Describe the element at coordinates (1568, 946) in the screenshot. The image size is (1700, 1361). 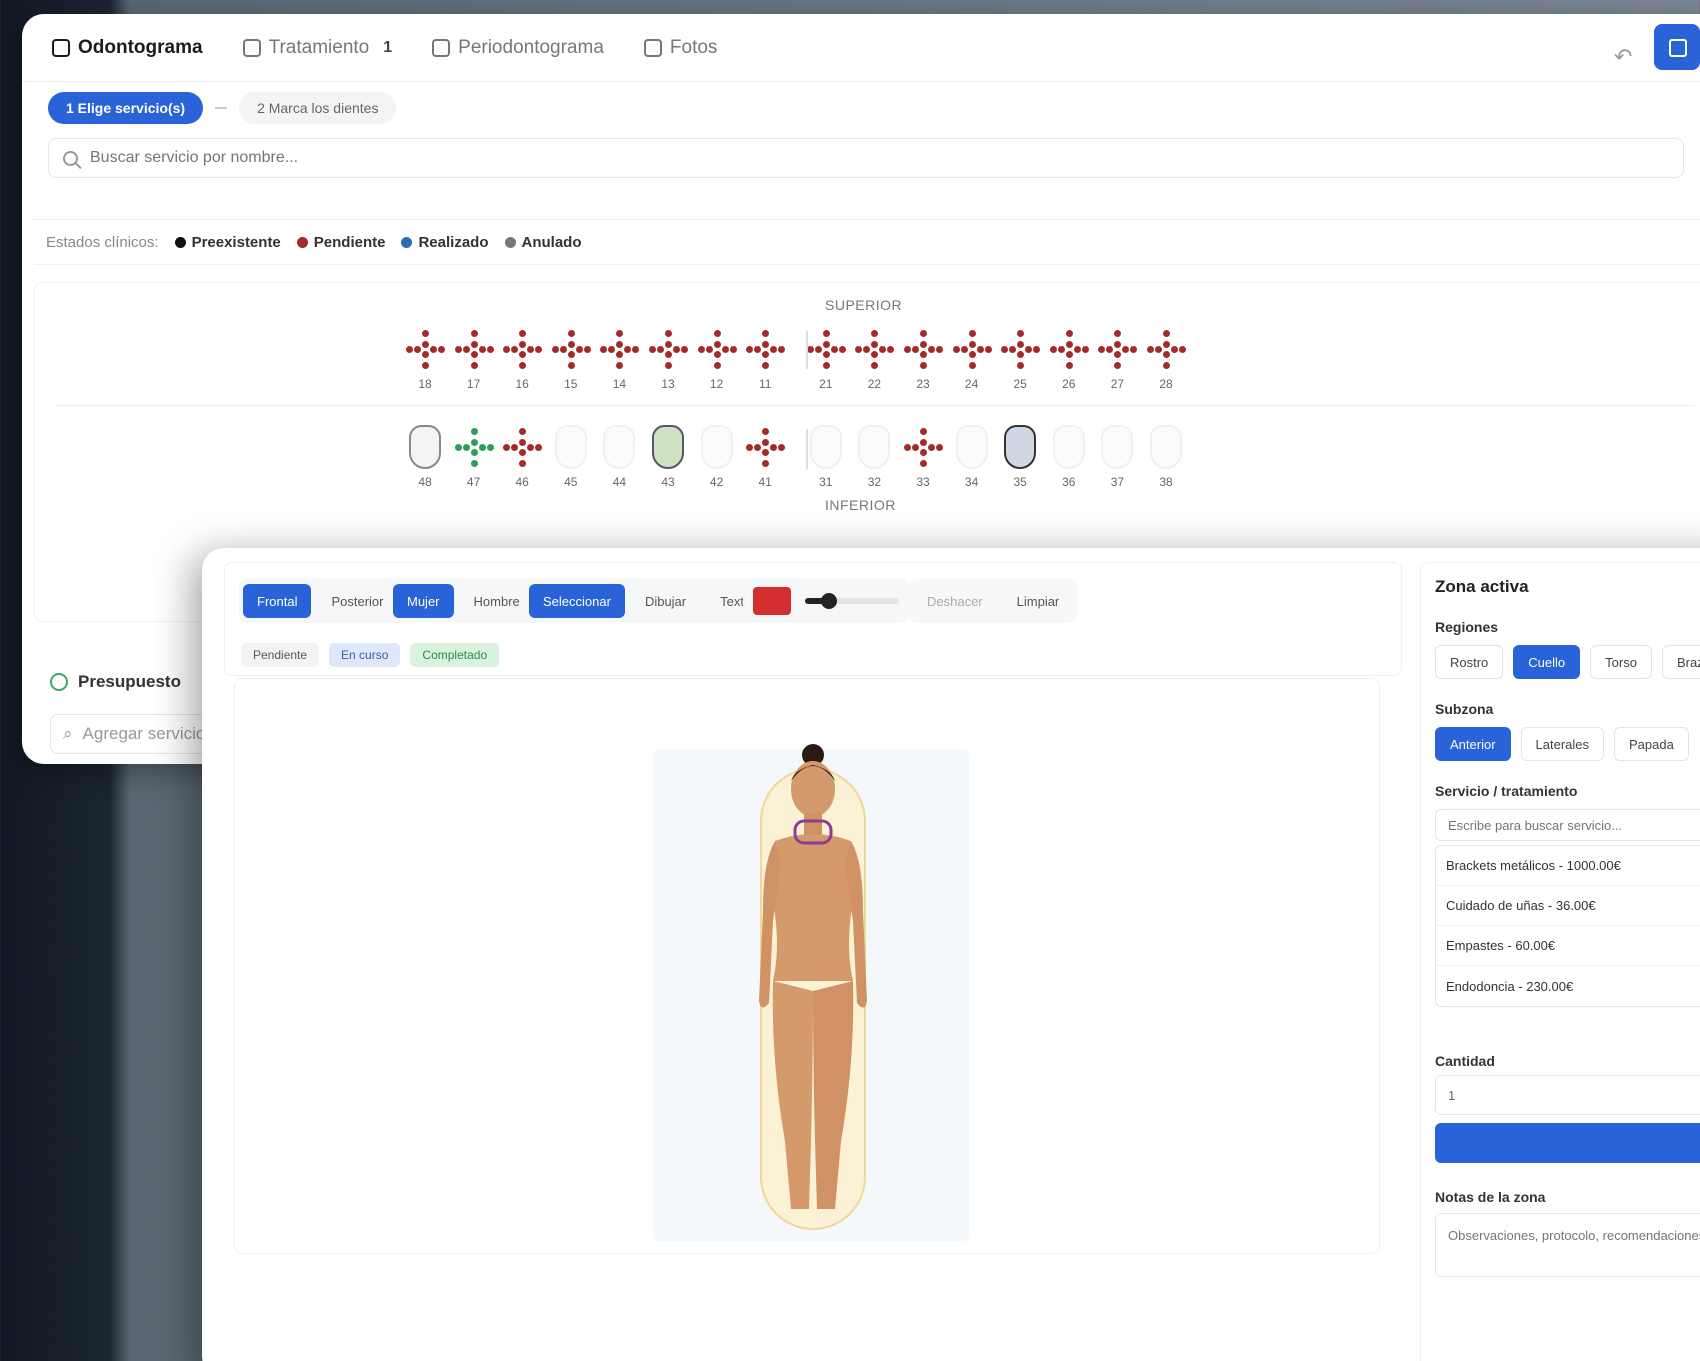
I see `list-item: Empastes - 60.00€` at that location.